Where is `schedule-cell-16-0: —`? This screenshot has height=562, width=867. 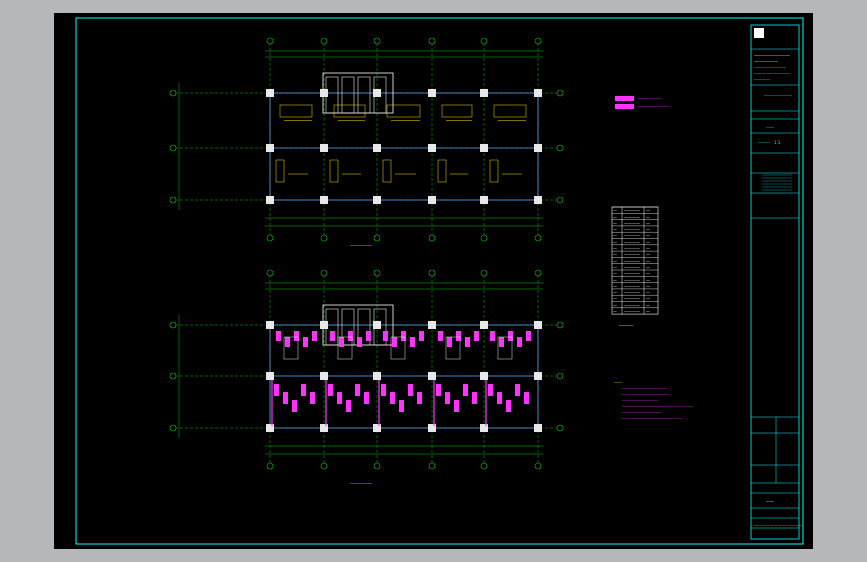 schedule-cell-16-0: — is located at coordinates (615, 311).